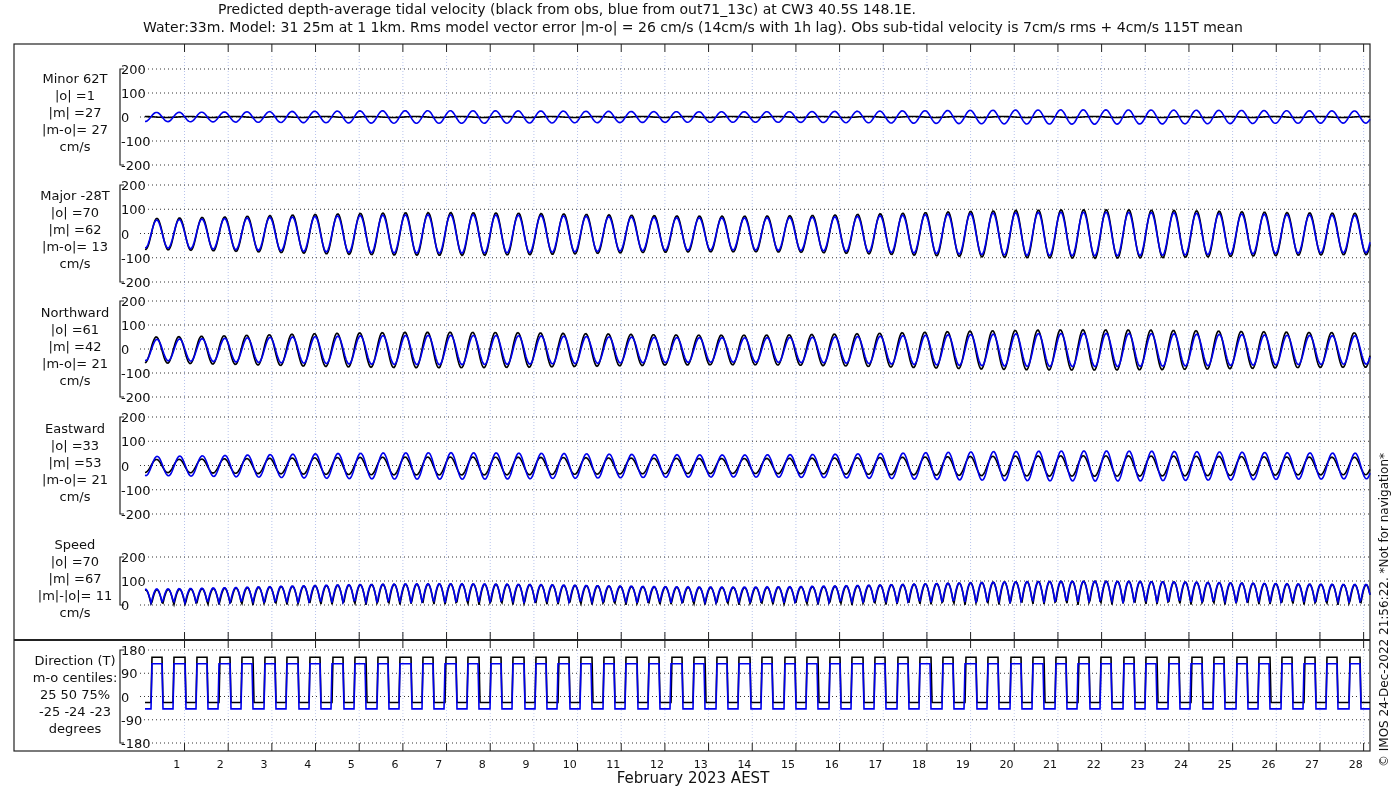  Describe the element at coordinates (875, 764) in the screenshot. I see `day-label: 17` at that location.